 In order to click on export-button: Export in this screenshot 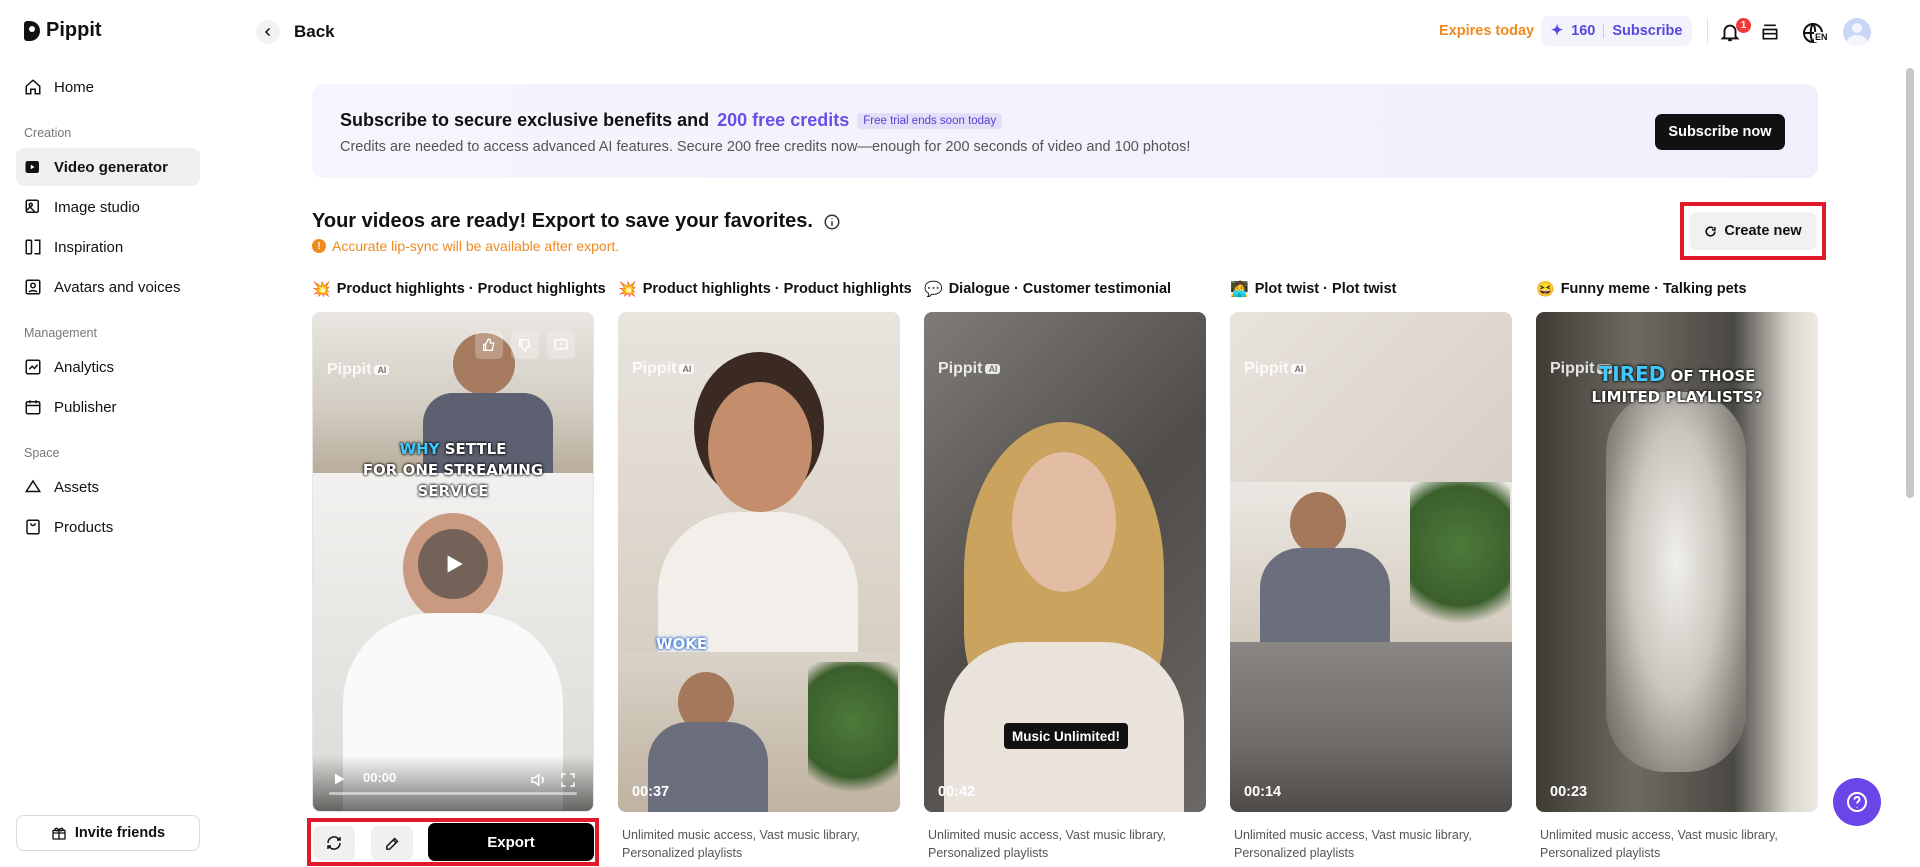, I will do `click(511, 842)`.